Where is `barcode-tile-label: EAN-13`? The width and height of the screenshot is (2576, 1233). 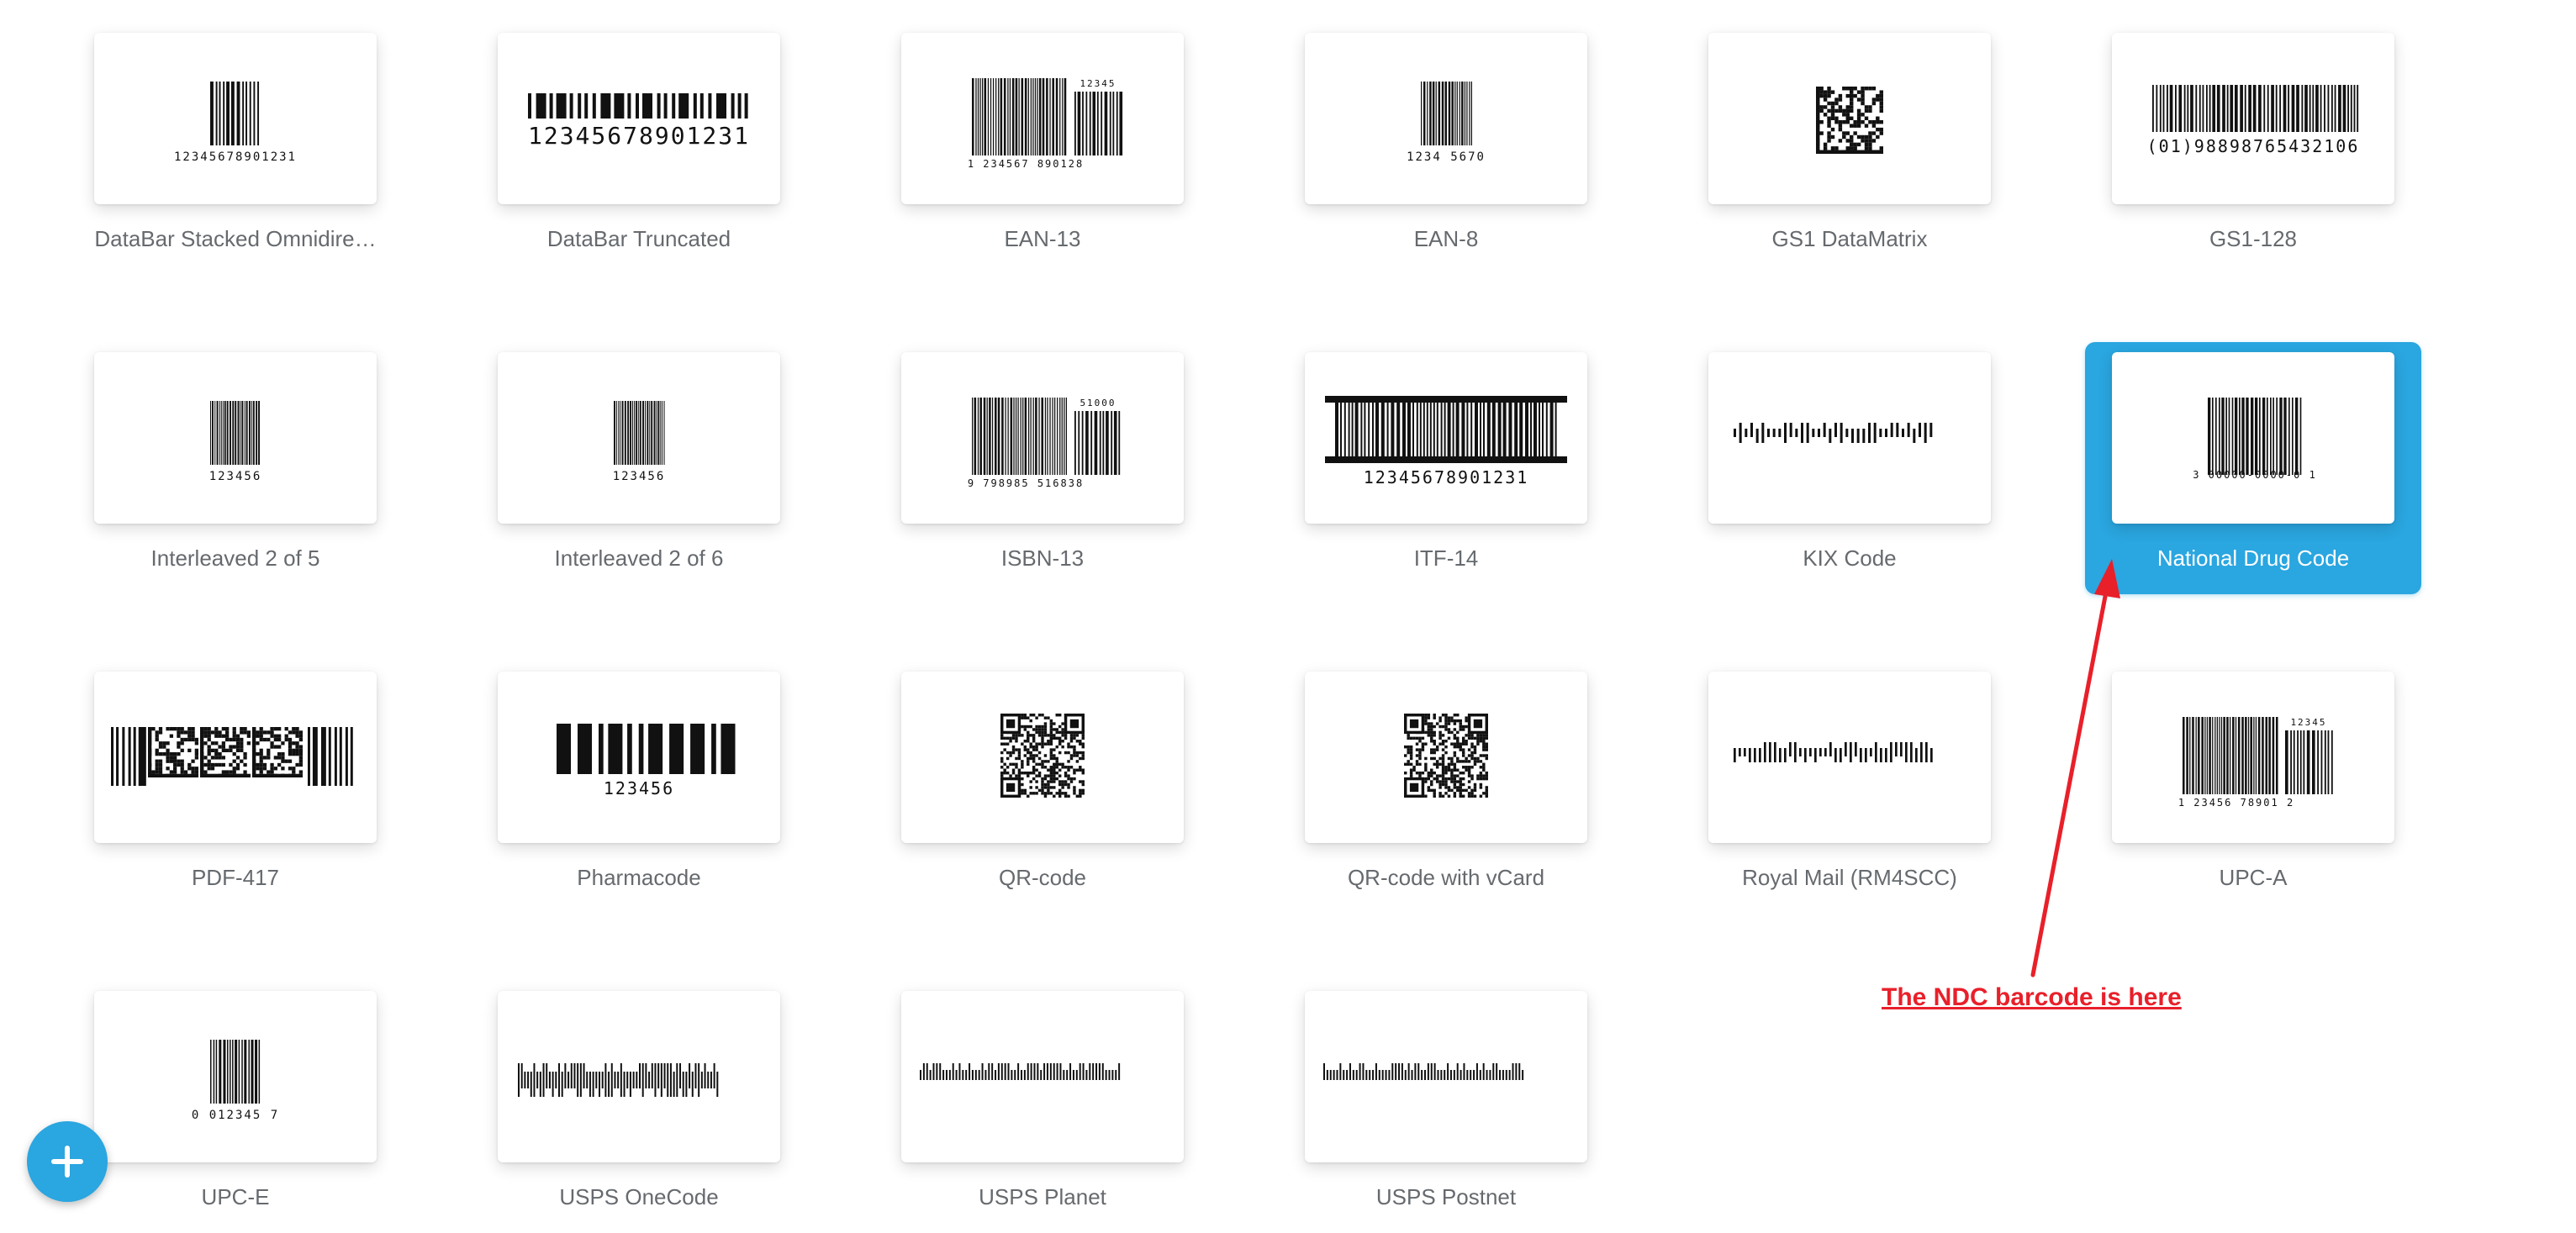 barcode-tile-label: EAN-13 is located at coordinates (1042, 238).